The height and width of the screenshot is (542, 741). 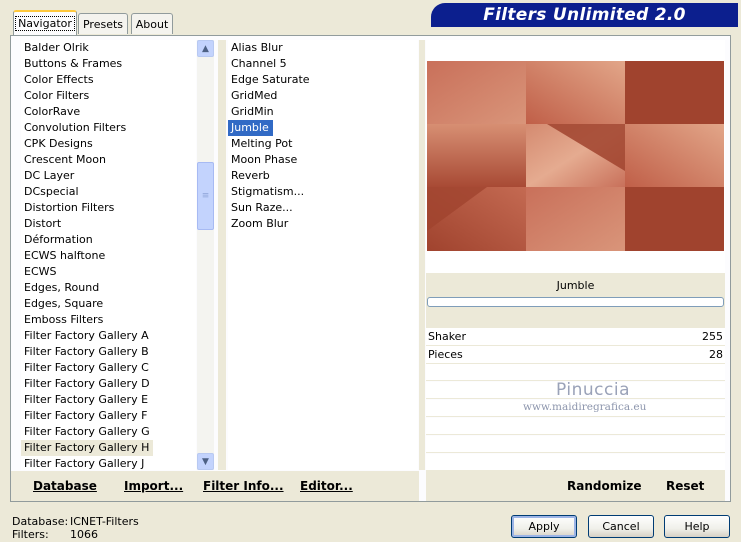 I want to click on filter-item: Melting Pot, so click(x=323, y=144).